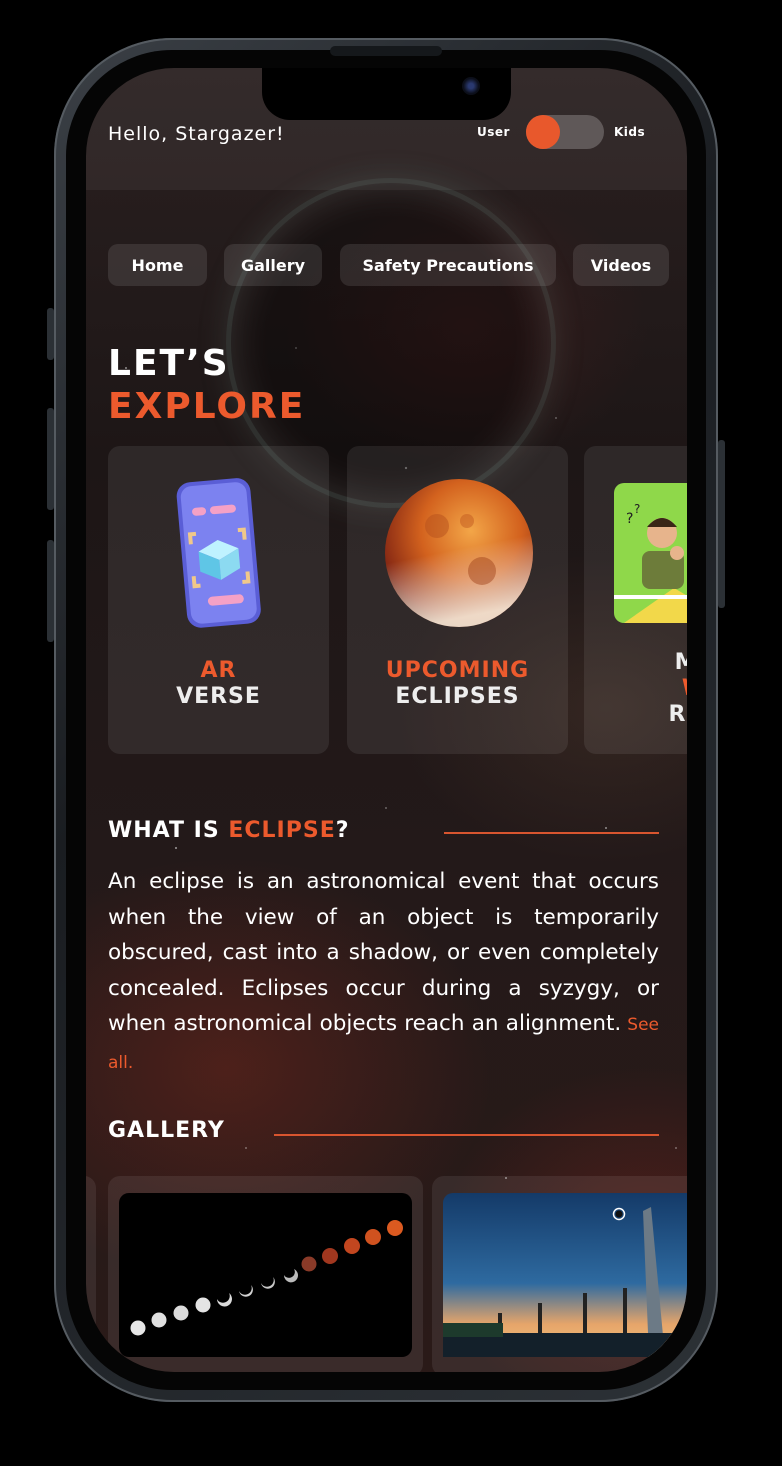  Describe the element at coordinates (680, 662) in the screenshot. I see `card-myths-label1: MY` at that location.